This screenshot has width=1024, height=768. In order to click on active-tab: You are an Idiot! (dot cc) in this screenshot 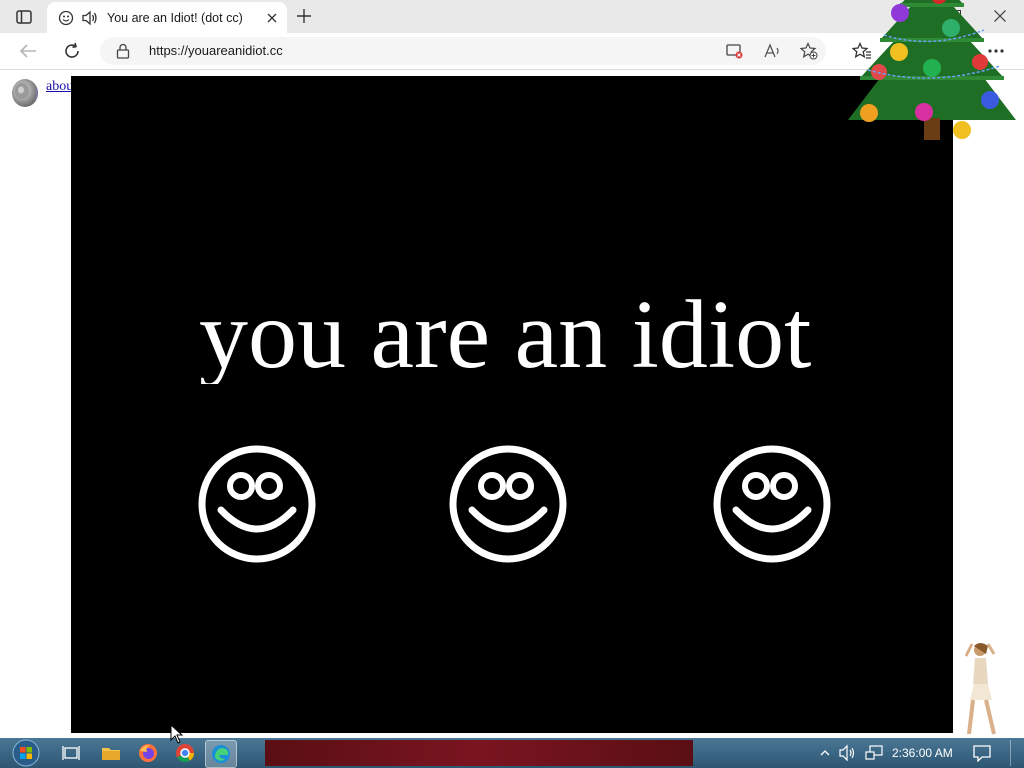, I will do `click(167, 17)`.